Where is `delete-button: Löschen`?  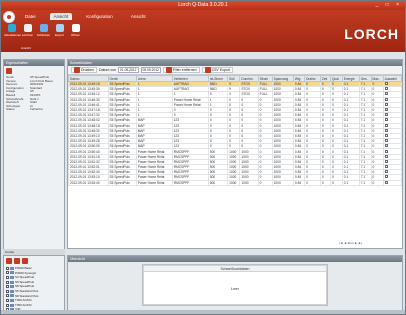 delete-button: Löschen is located at coordinates (27, 34).